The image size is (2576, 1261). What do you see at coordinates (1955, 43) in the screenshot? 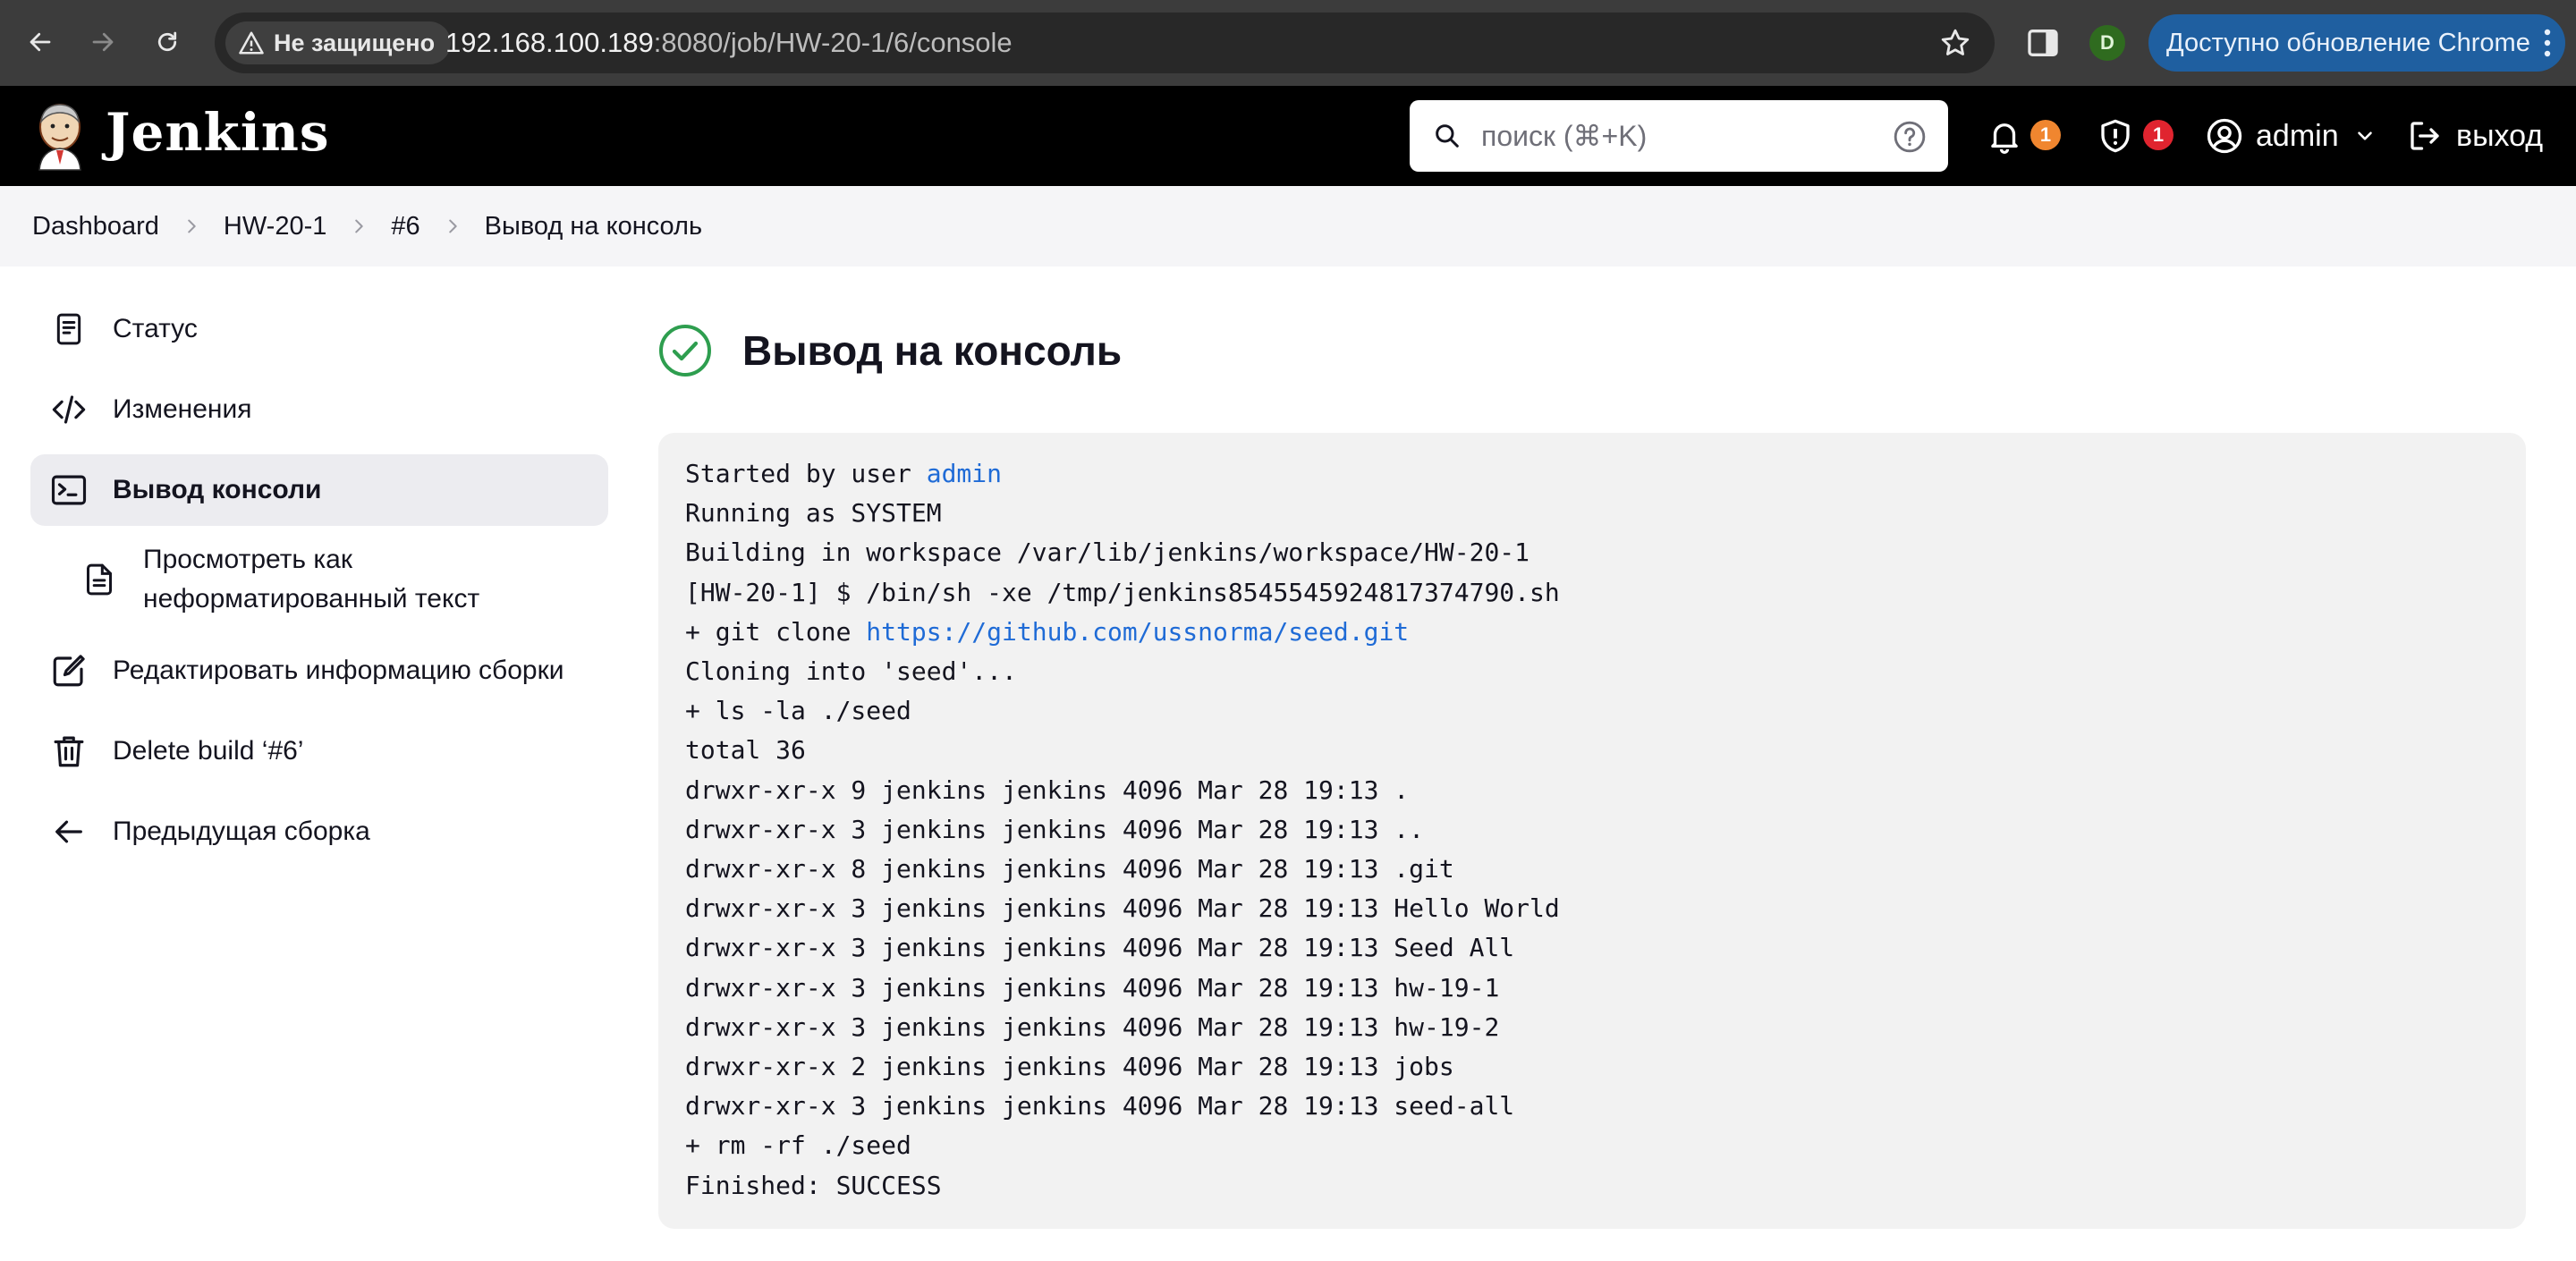
I see `bookmark-star-icon` at bounding box center [1955, 43].